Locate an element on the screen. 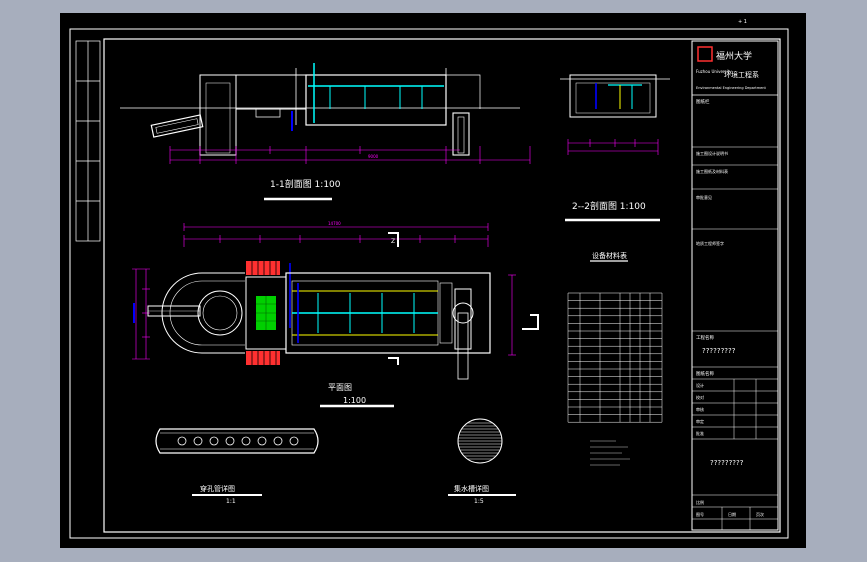 This screenshot has width=867, height=562. bottom-right-1: 日期 is located at coordinates (732, 514).